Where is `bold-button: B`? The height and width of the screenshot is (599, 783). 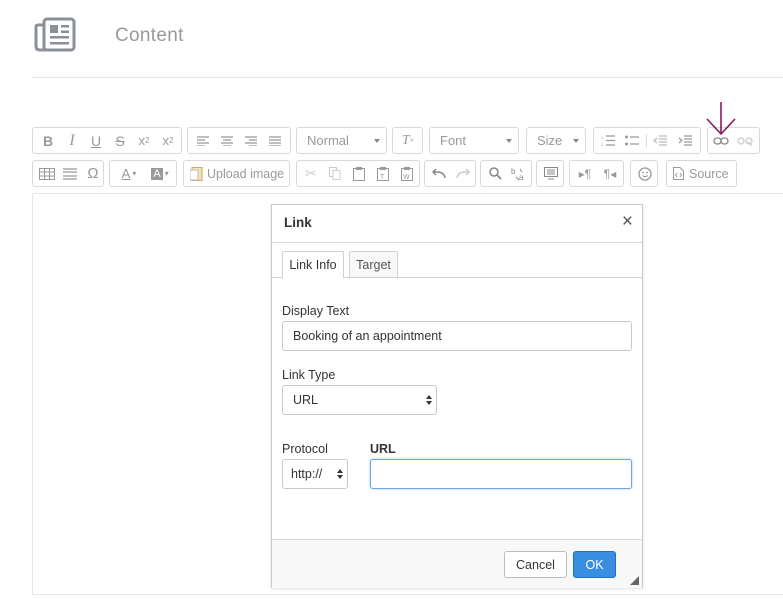 bold-button: B is located at coordinates (48, 140).